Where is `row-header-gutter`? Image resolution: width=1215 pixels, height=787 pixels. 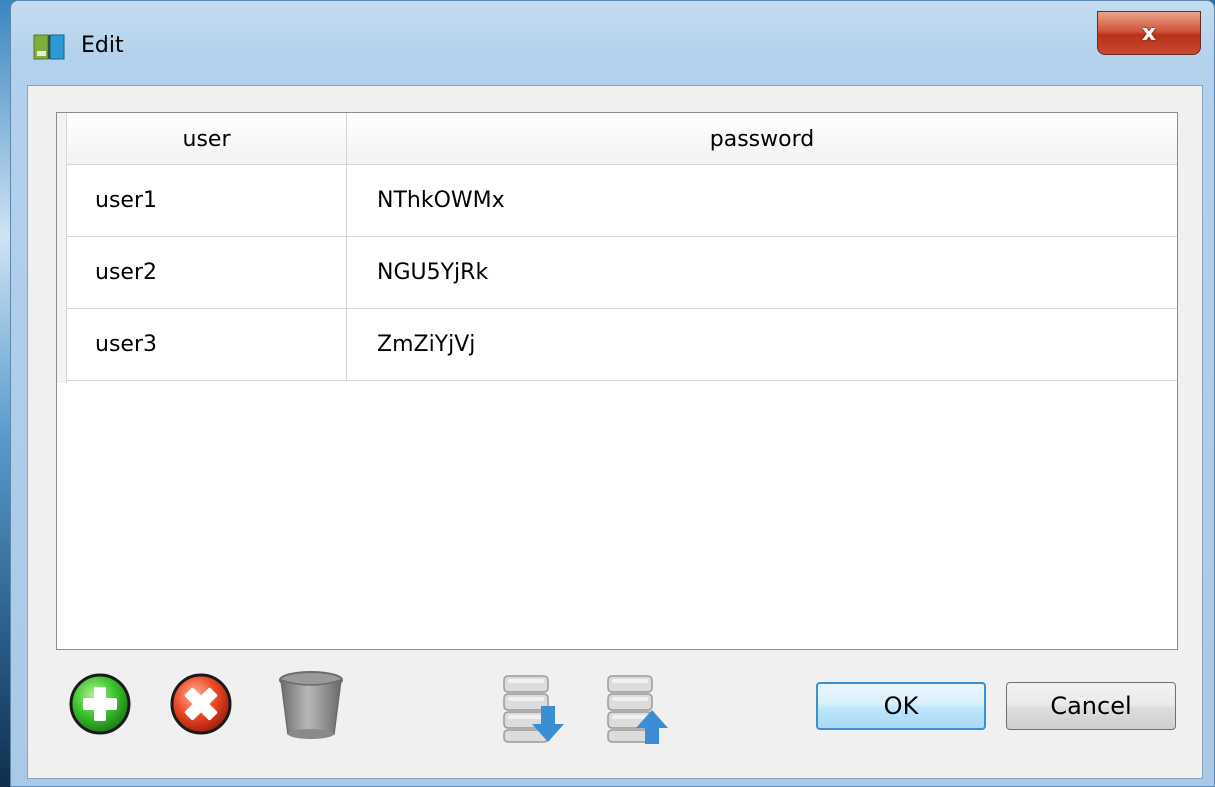
row-header-gutter is located at coordinates (62, 248).